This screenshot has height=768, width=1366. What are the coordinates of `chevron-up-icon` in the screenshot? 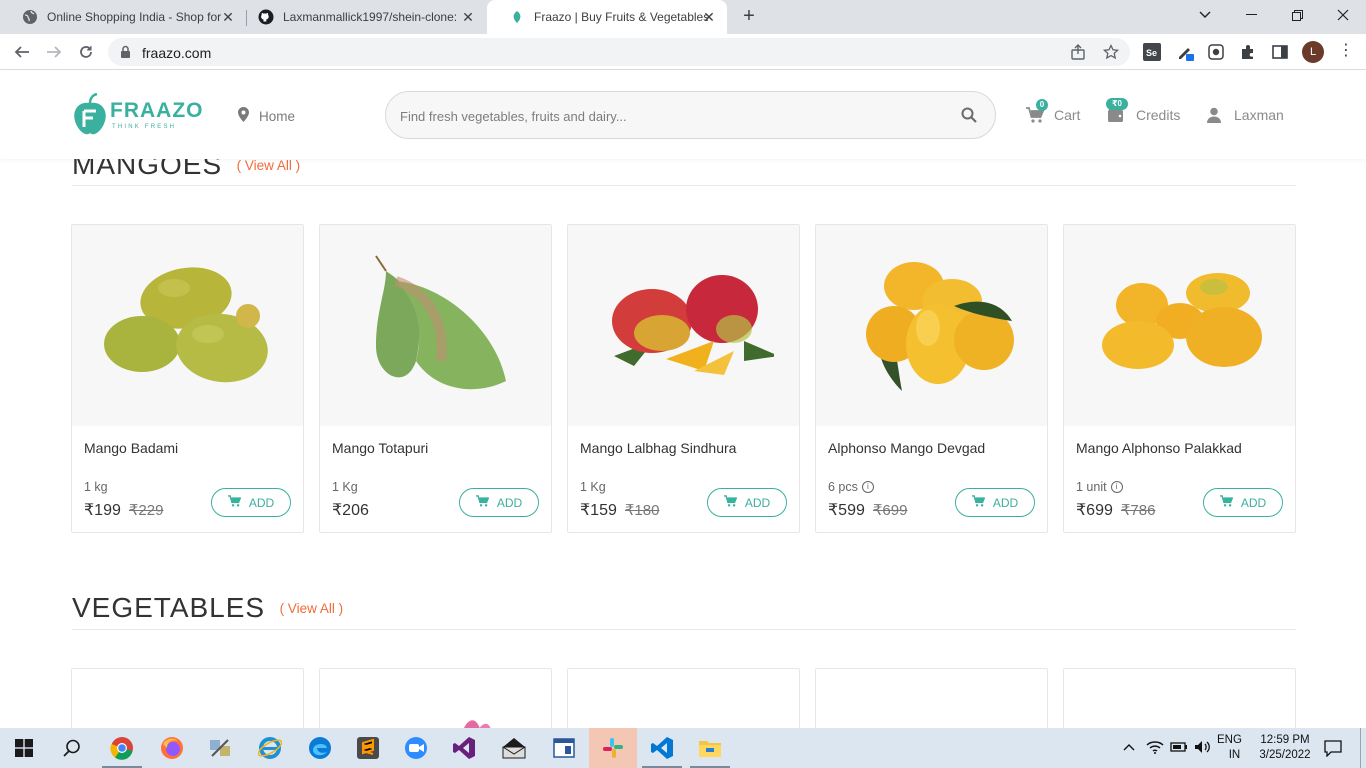 It's located at (1129, 748).